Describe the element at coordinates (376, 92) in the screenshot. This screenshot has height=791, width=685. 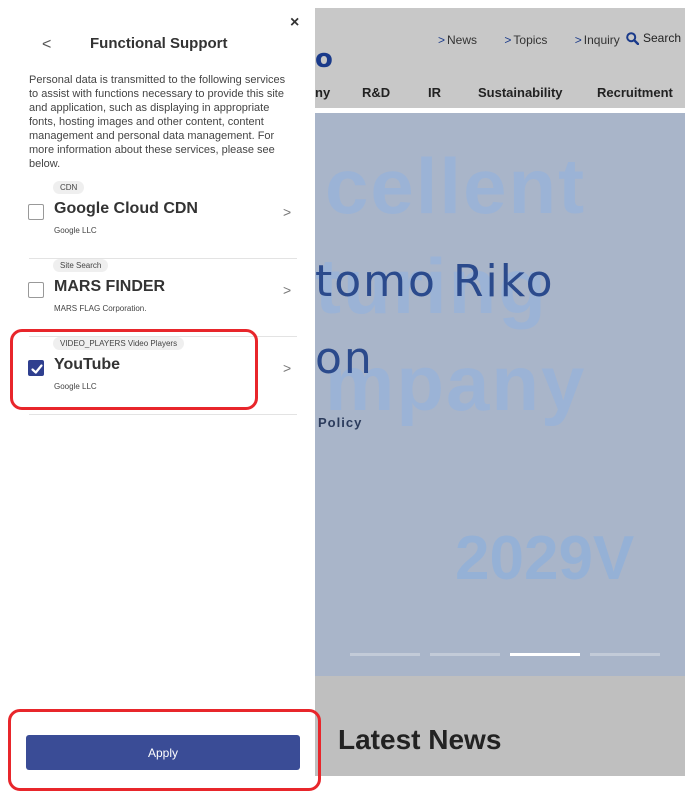
I see `nav-item-rd: R&D` at that location.